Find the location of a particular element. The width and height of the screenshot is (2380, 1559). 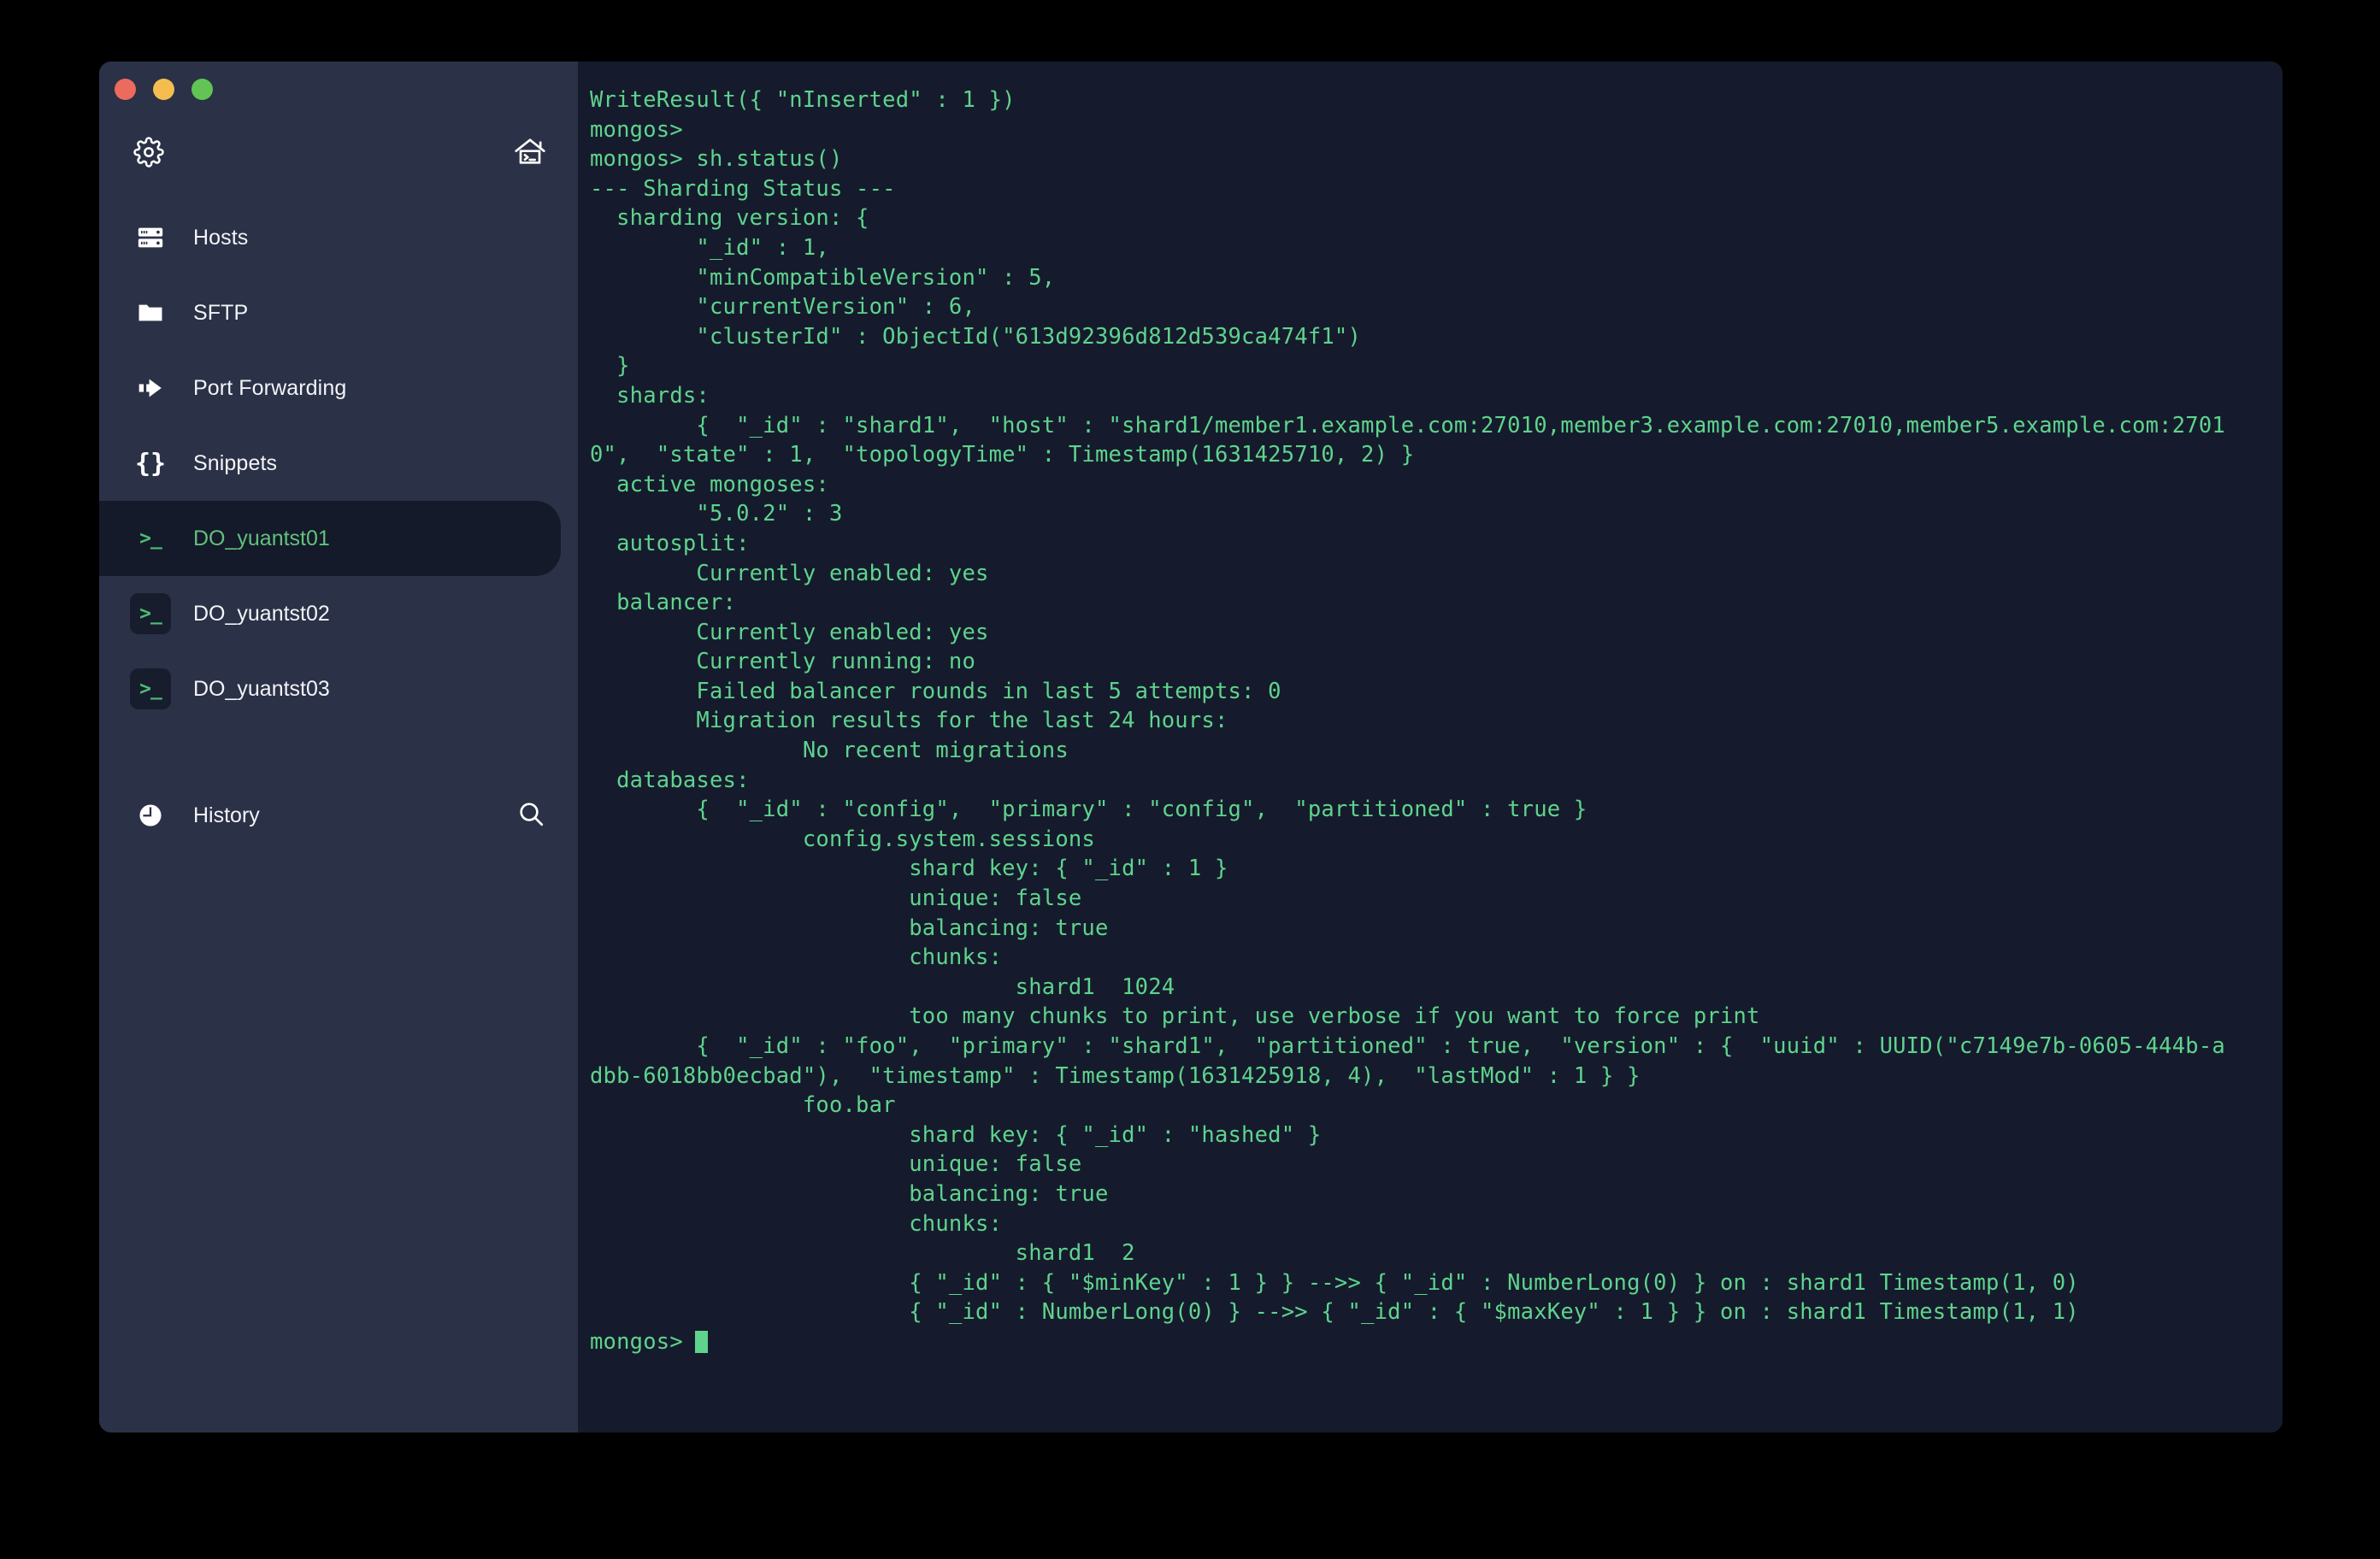

sidebar-item-snippets: {} Snippets is located at coordinates (339, 463).